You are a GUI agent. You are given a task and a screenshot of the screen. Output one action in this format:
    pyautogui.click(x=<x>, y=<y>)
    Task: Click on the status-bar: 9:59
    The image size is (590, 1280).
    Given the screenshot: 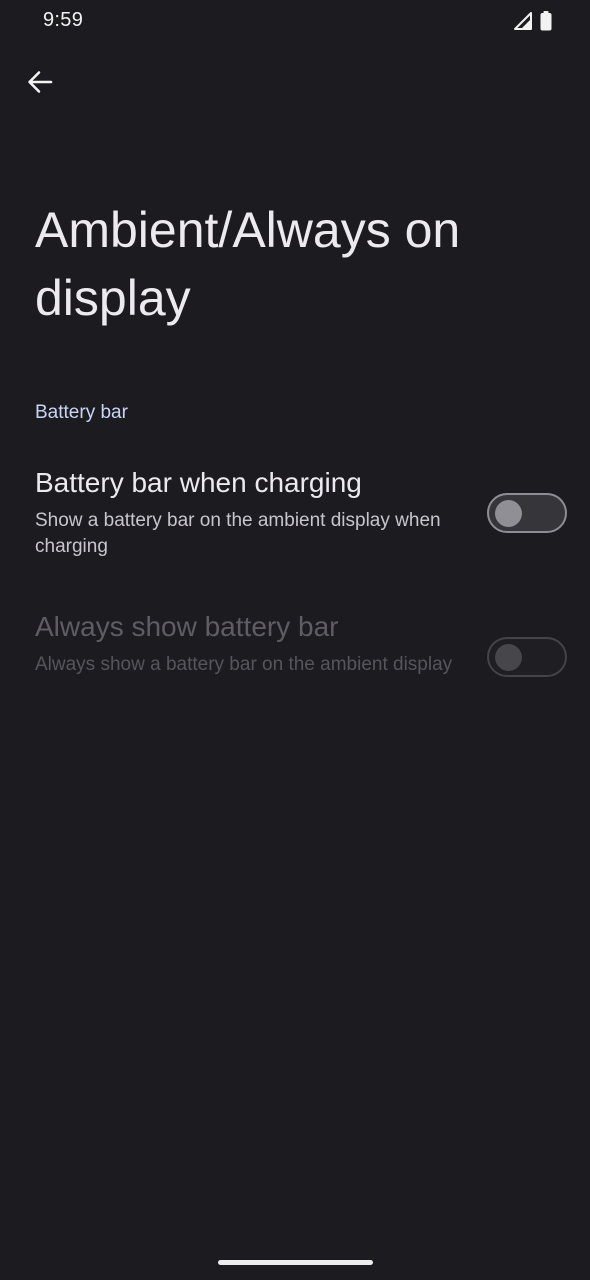 What is the action you would take?
    pyautogui.click(x=295, y=22)
    